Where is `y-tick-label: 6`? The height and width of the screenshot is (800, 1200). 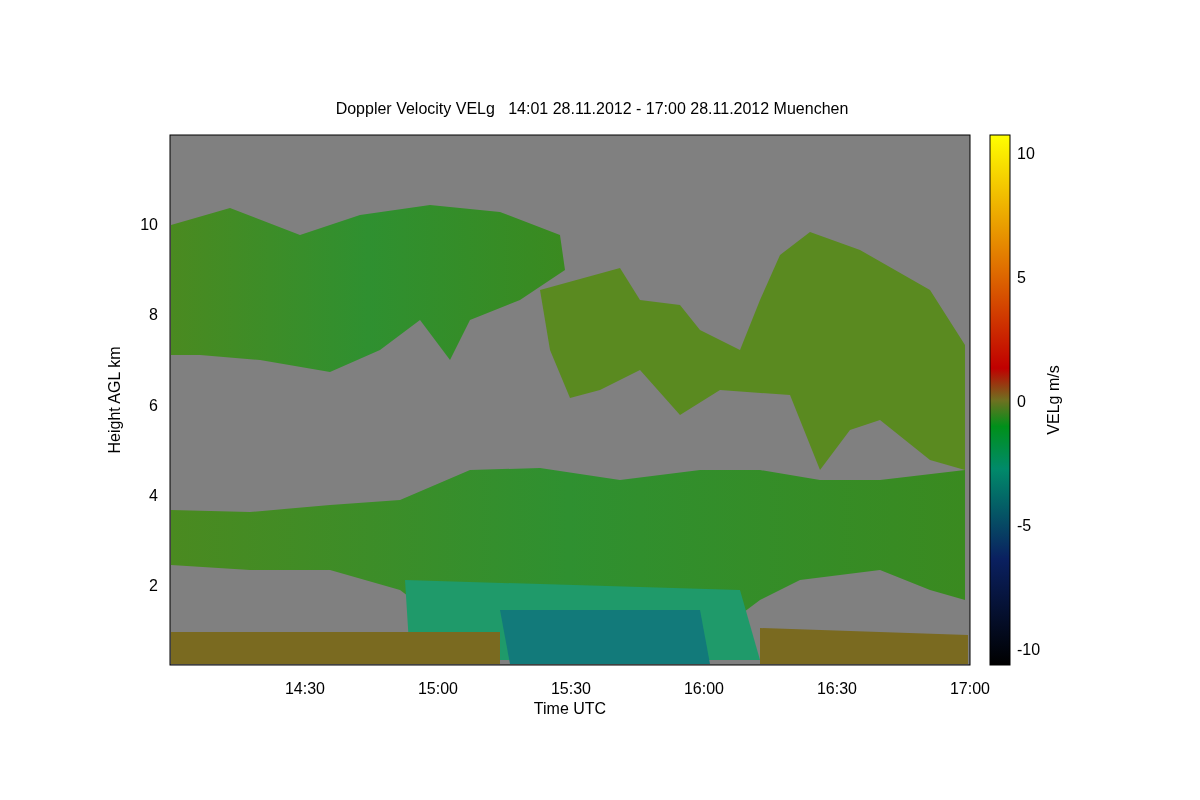 y-tick-label: 6 is located at coordinates (153, 405).